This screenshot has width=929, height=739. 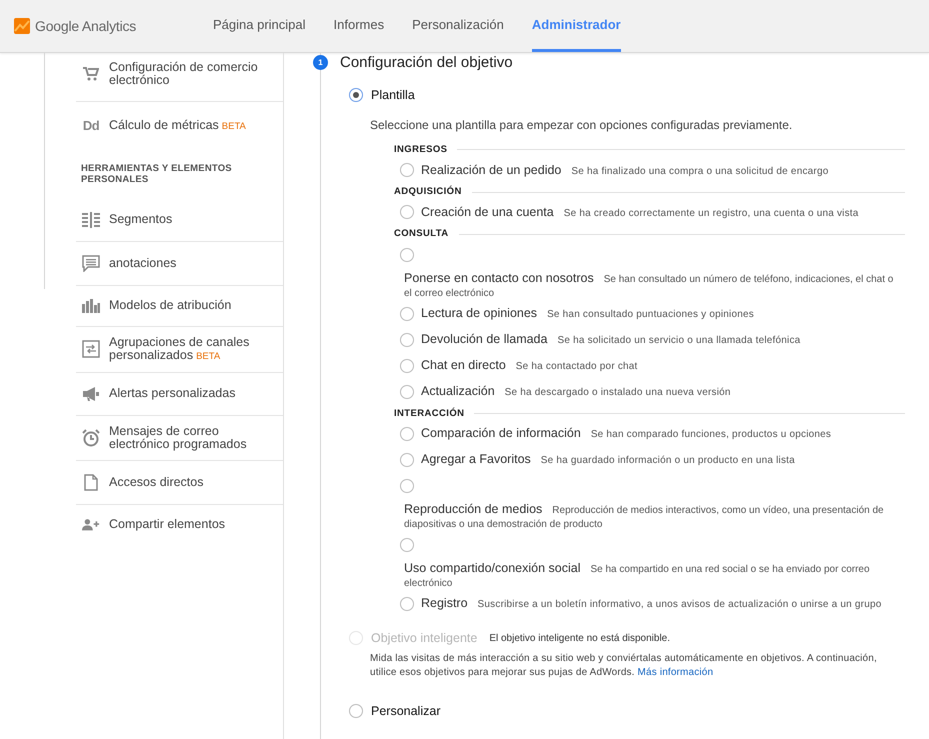 I want to click on option-status: El objetivo inteligente no está disponible., so click(x=579, y=639).